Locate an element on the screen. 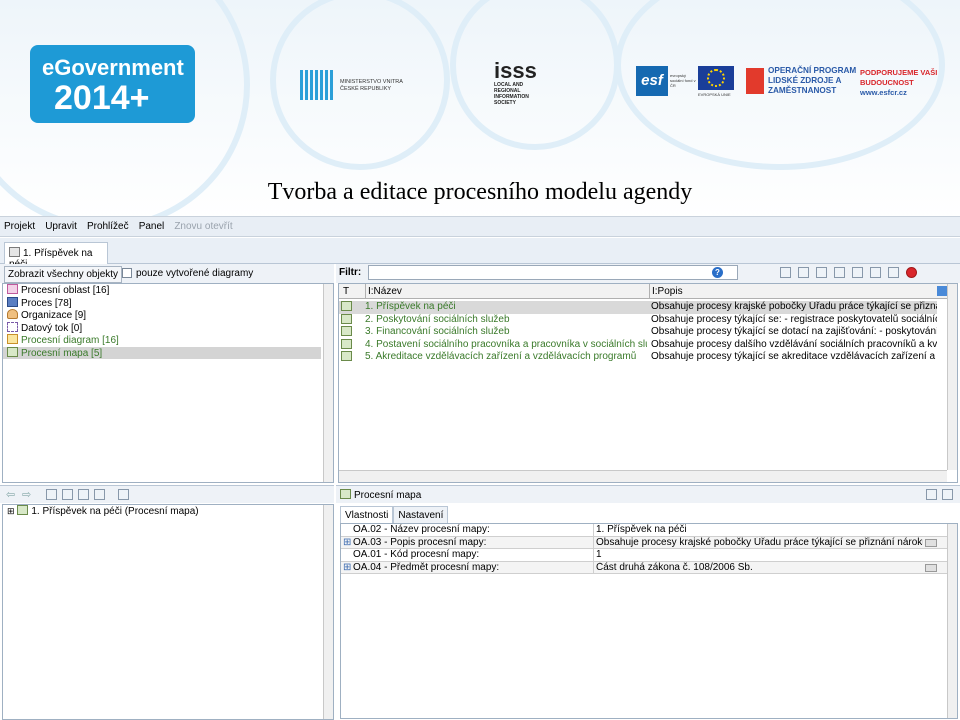  tree-item-procesni-oblast: Procesní oblast [16] is located at coordinates (168, 290).